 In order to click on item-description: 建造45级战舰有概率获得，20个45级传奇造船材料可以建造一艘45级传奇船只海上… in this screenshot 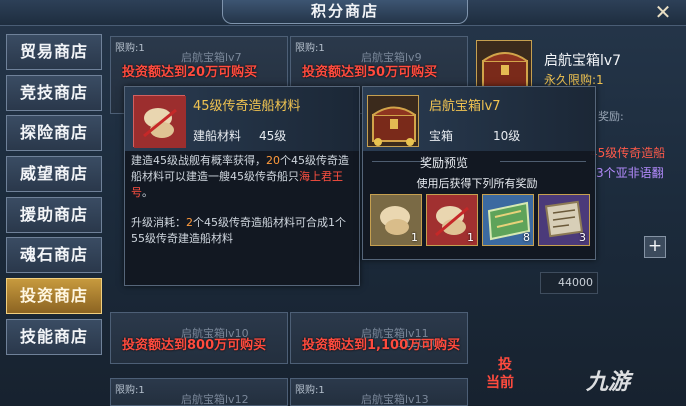, I will do `click(242, 177)`.